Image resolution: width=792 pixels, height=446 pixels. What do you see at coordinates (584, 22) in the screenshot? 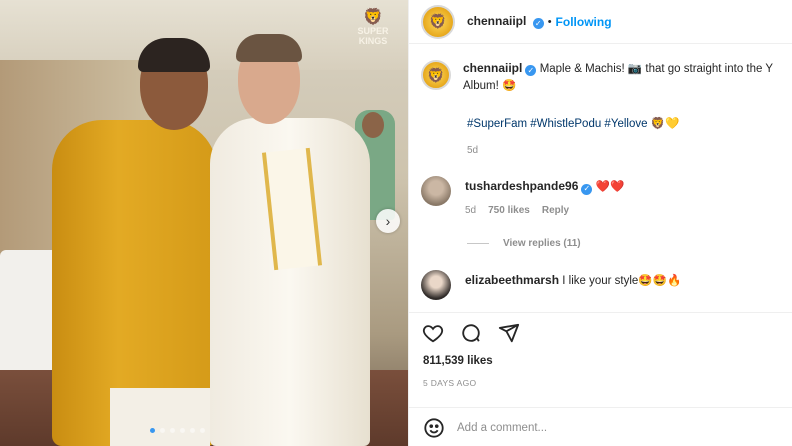
I see `following-button: Following` at bounding box center [584, 22].